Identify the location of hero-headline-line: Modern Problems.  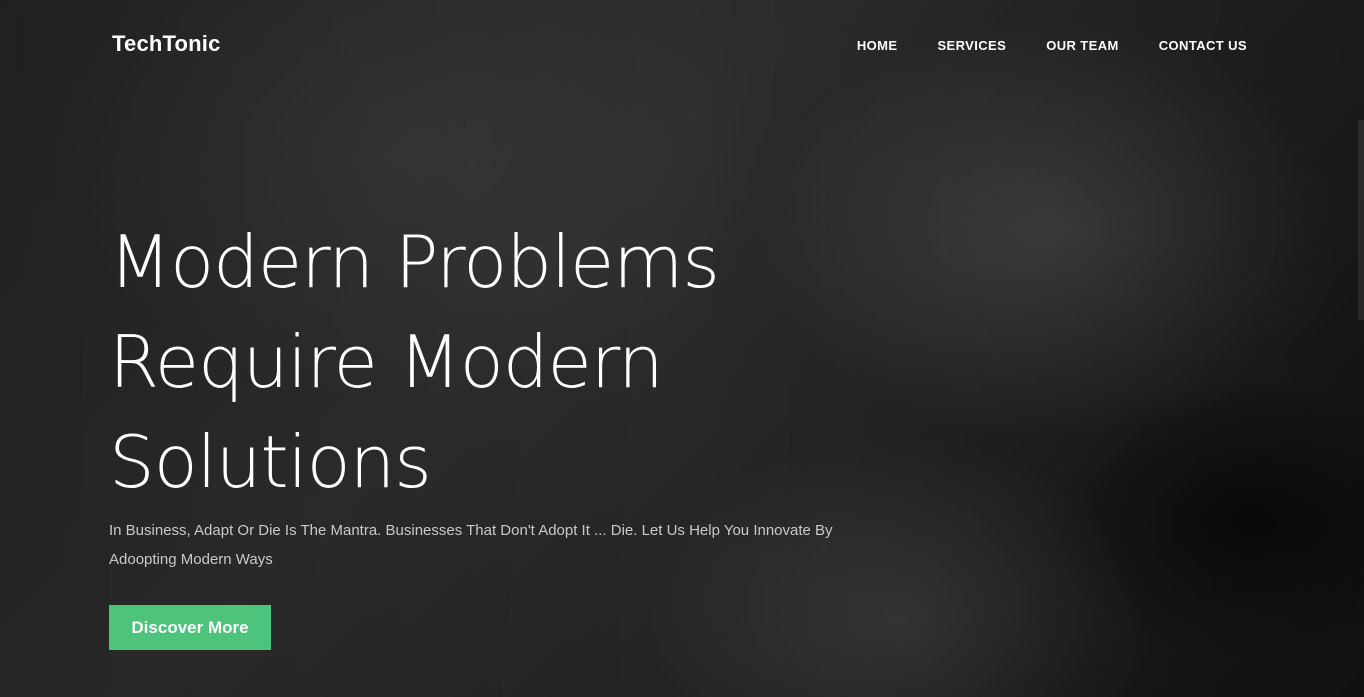
(414, 262).